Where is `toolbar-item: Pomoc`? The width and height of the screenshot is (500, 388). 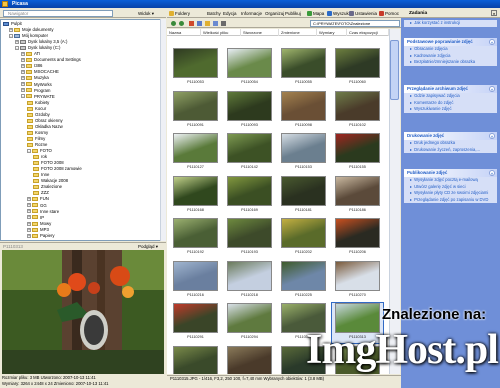
toolbar-item: Pomoc is located at coordinates (389, 13).